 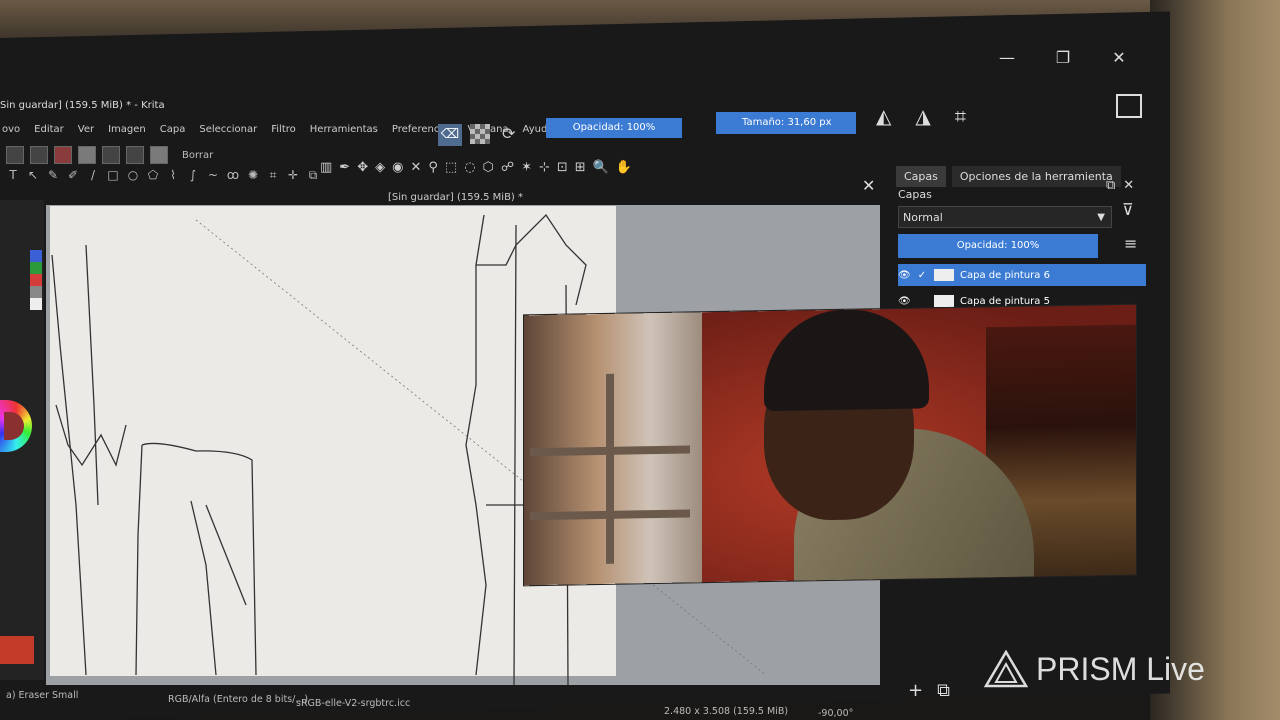 I want to click on prism-live-watermark: PRISM Live, so click(x=1094, y=669).